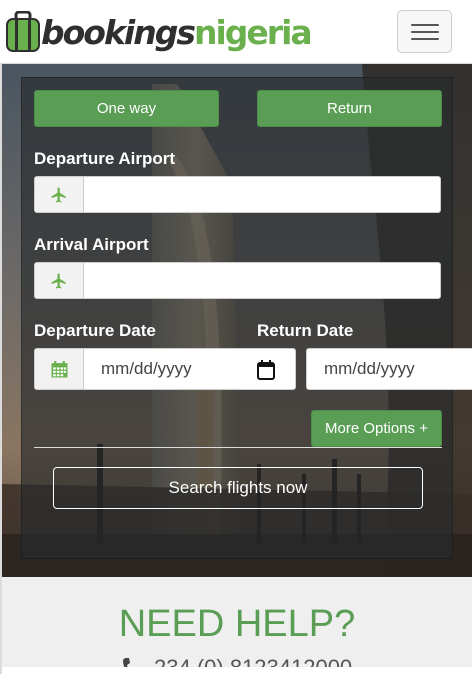  I want to click on arrival-airport-field, so click(237, 280).